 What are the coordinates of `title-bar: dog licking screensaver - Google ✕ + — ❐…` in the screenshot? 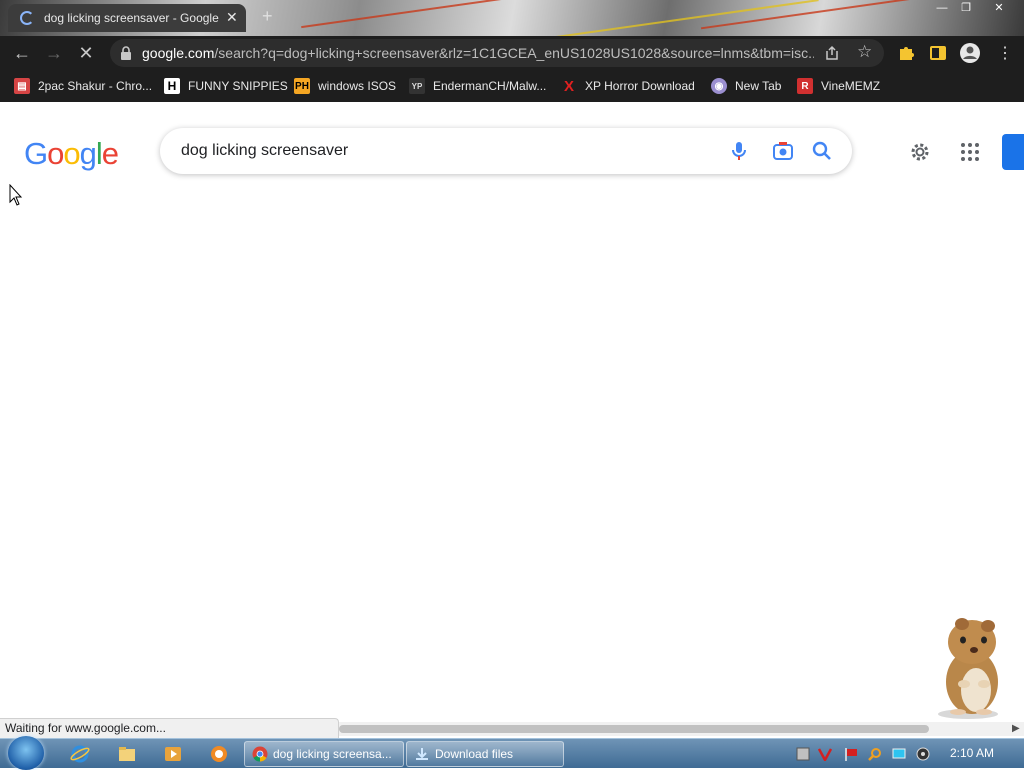 It's located at (512, 18).